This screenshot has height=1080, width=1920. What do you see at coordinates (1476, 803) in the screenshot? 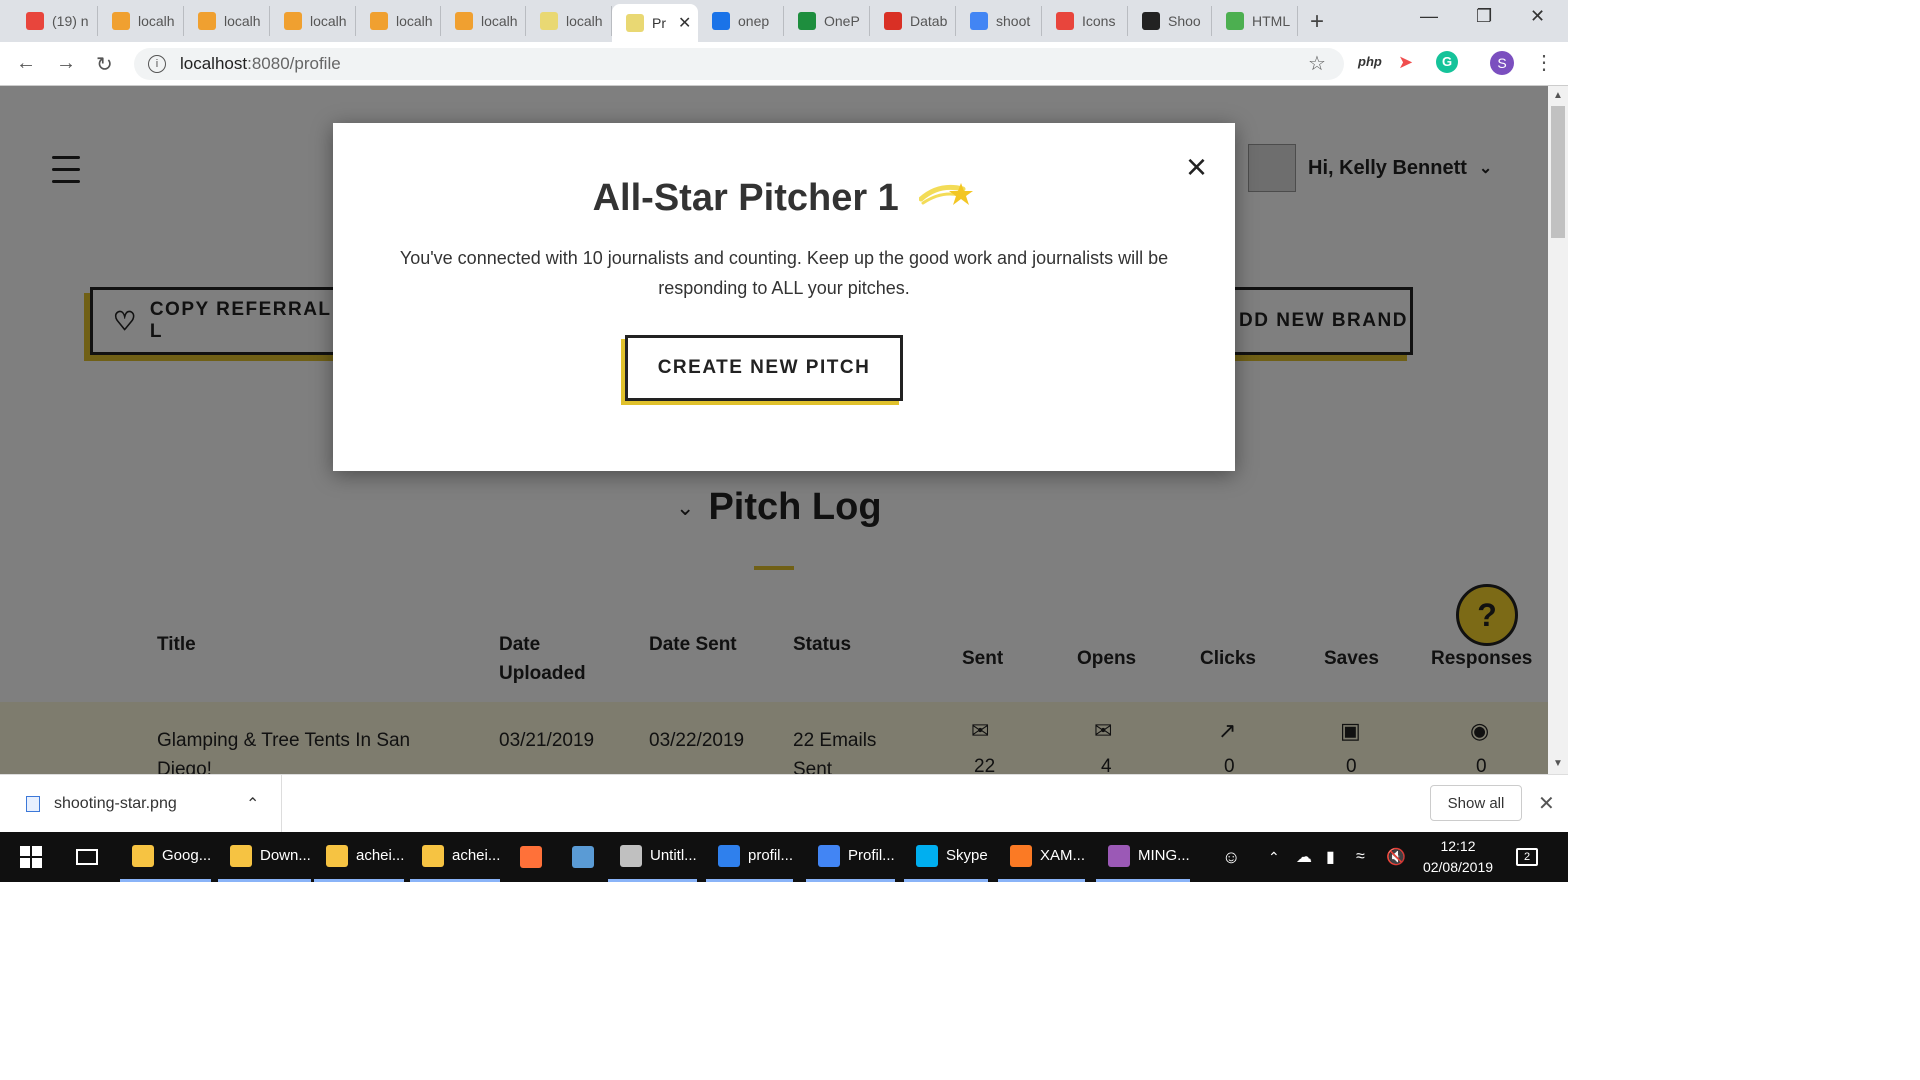
I see `show-all-button: Show all` at bounding box center [1476, 803].